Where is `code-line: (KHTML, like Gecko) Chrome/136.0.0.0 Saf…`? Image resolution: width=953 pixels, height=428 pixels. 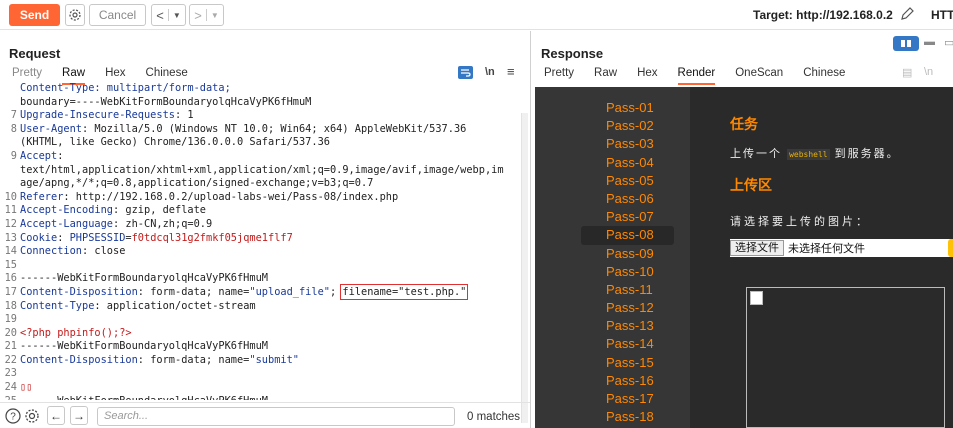 code-line: (KHTML, like Gecko) Chrome/136.0.0.0 Saf… is located at coordinates (259, 143).